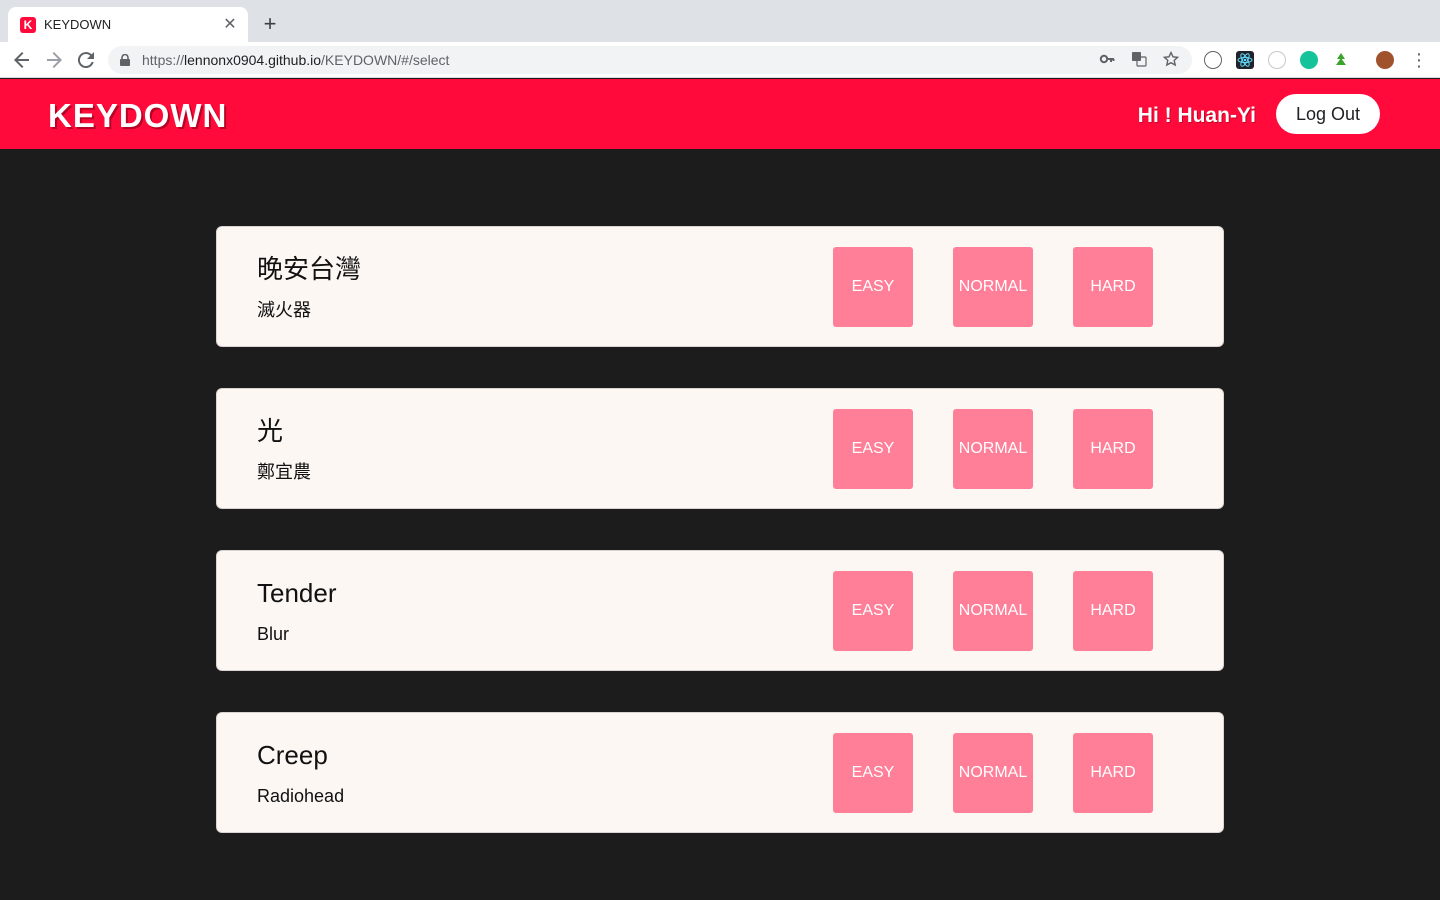  I want to click on logout-button: Log Out, so click(1328, 114).